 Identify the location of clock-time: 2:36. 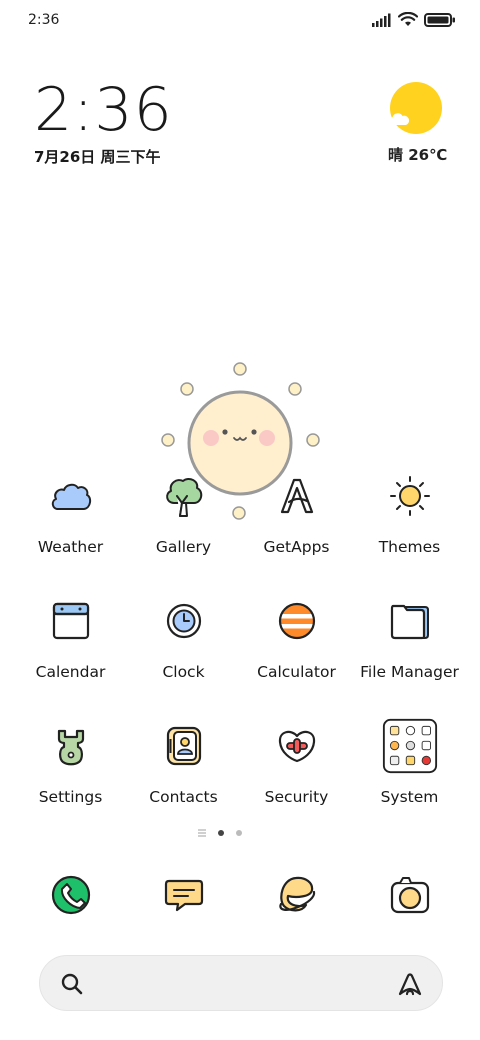
(103, 110).